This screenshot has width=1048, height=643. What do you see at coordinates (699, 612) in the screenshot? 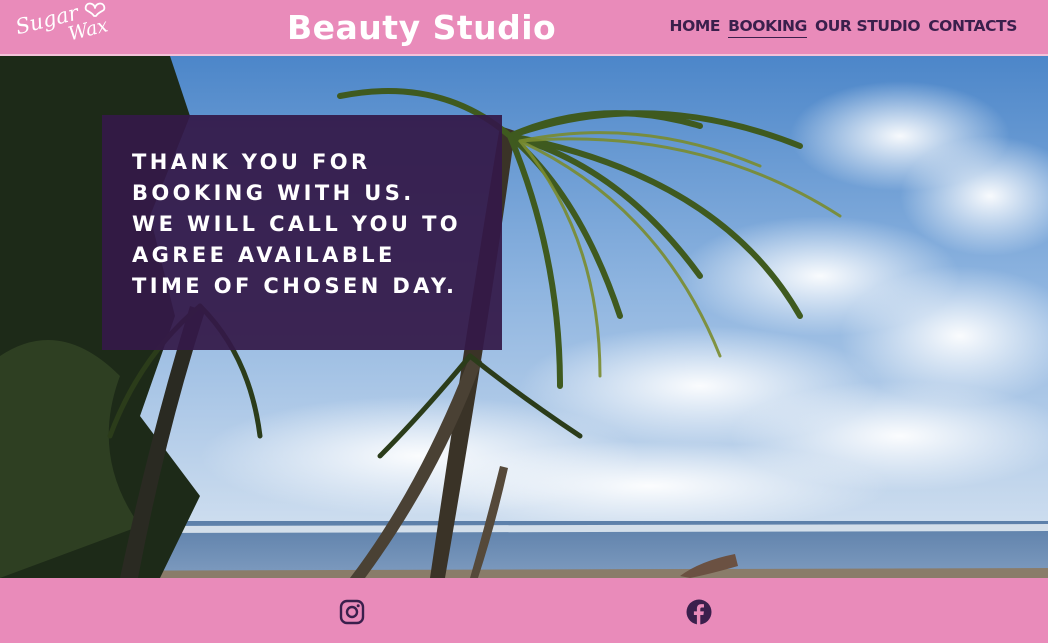
I see `facebook-icon` at bounding box center [699, 612].